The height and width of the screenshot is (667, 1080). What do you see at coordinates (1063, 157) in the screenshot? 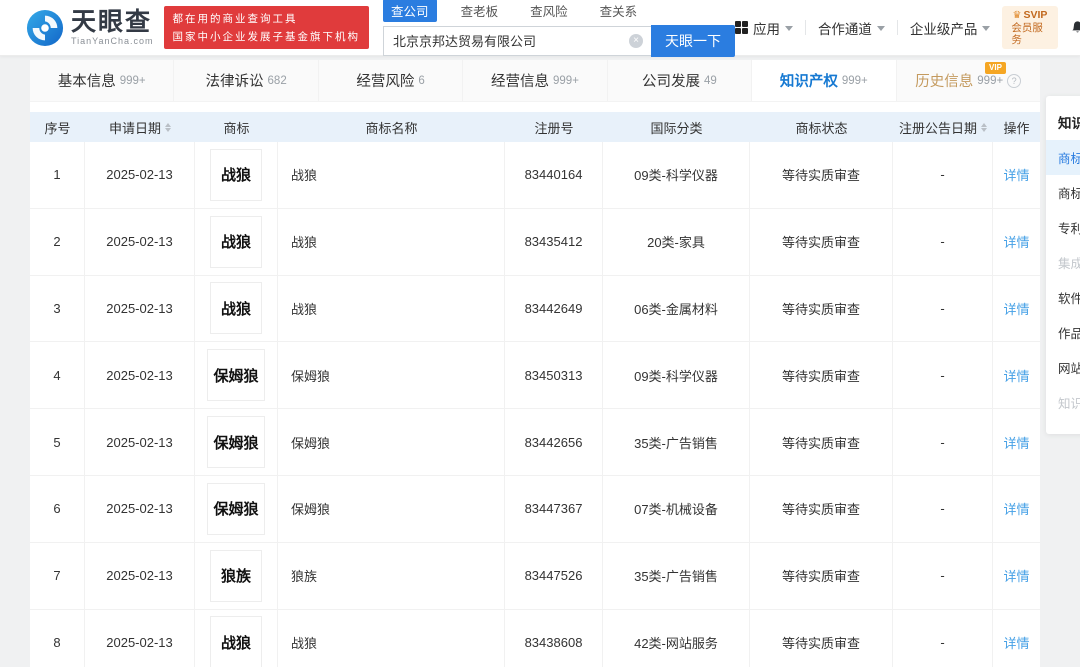
I see `sidenav-item-trademark: 商标信息` at bounding box center [1063, 157].